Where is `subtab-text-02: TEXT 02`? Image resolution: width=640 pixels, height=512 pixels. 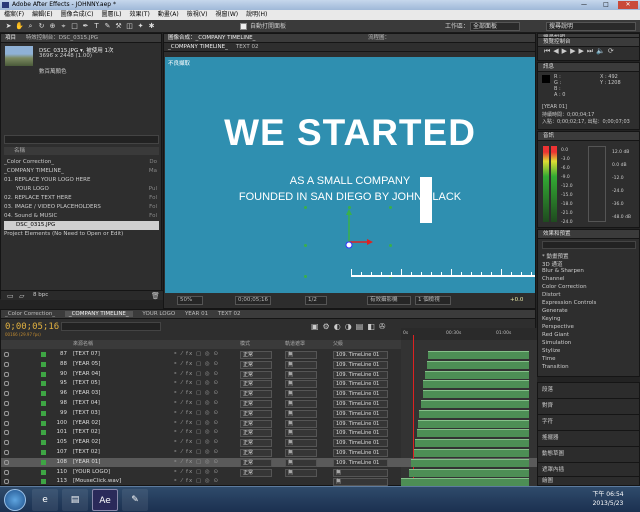
subtab-text-02: TEXT 02 is located at coordinates (247, 47).